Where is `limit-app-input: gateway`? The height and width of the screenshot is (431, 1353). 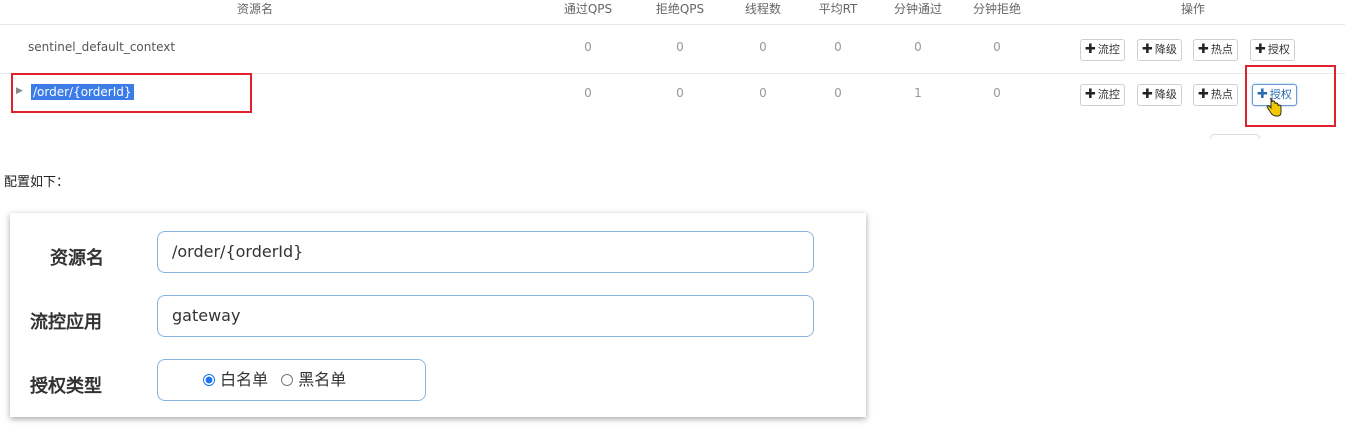 limit-app-input: gateway is located at coordinates (485, 316).